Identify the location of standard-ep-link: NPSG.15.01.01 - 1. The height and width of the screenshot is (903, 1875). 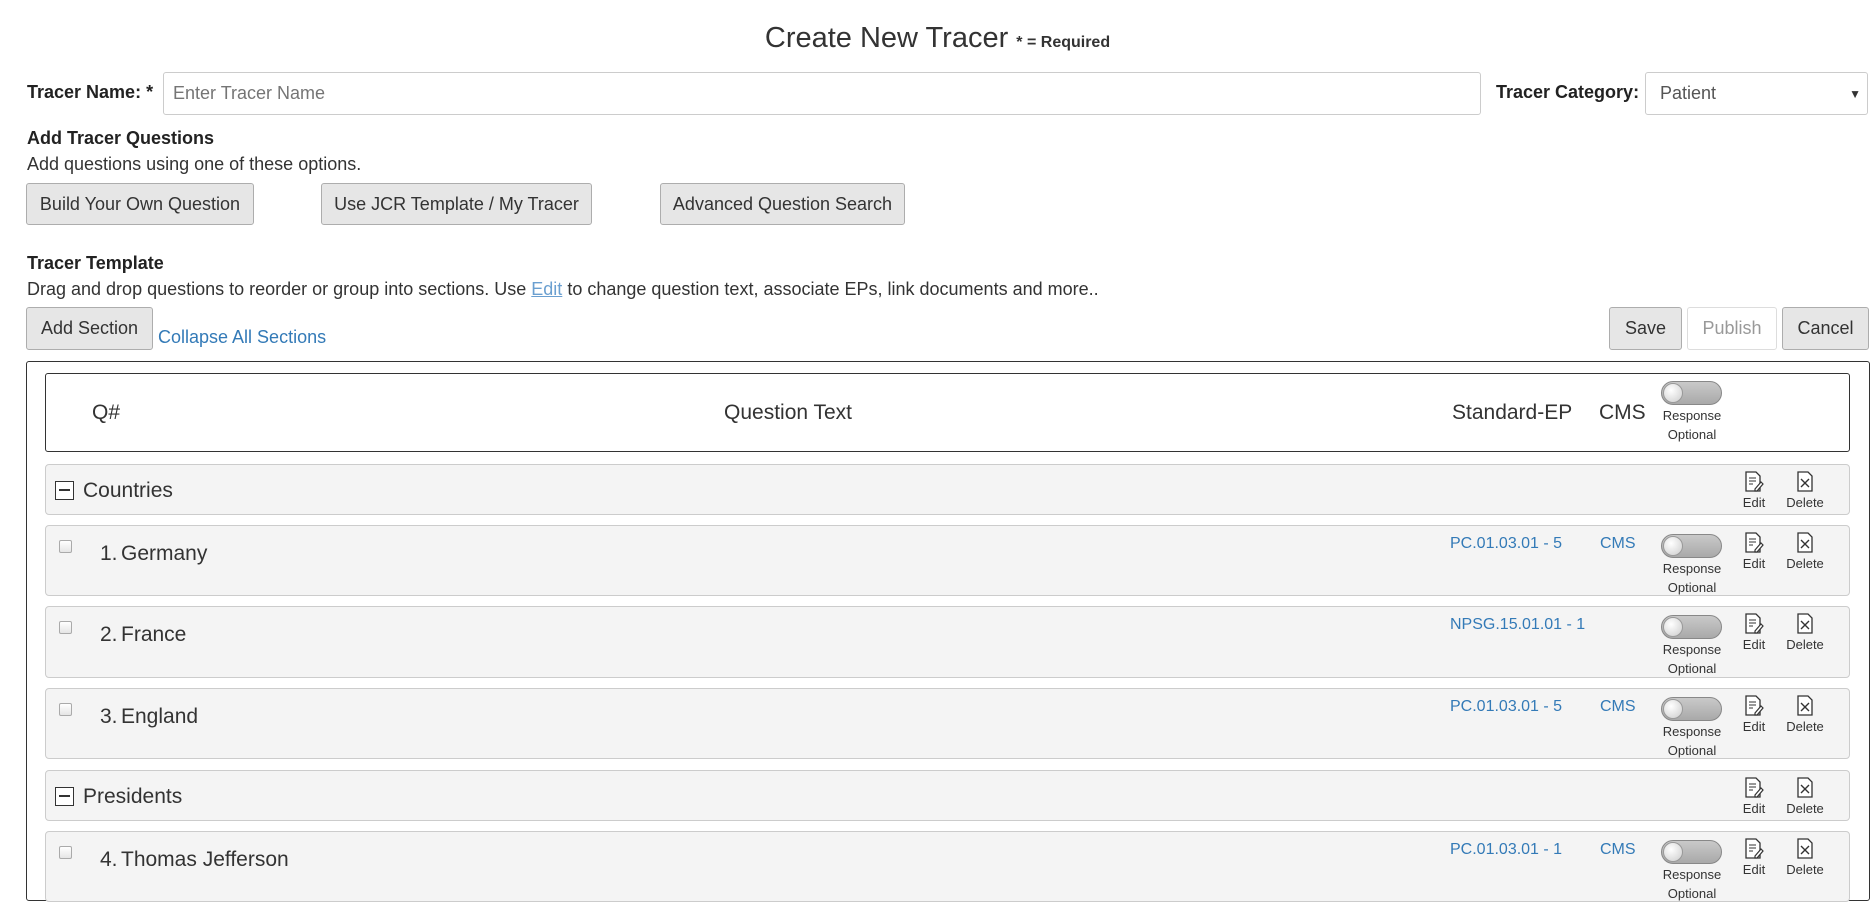
(1517, 625).